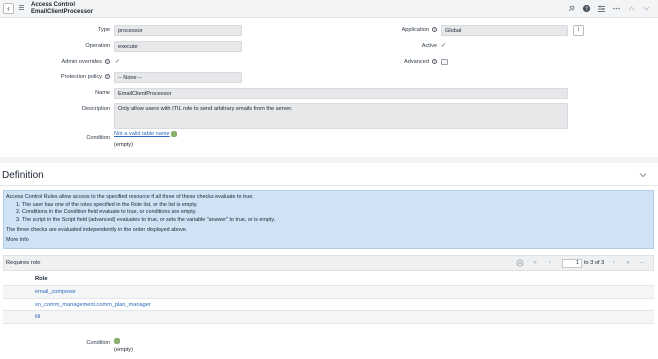 The width and height of the screenshot is (658, 359). I want to click on role-link: sn_comm_management.comm_plan_manager, so click(93, 305).